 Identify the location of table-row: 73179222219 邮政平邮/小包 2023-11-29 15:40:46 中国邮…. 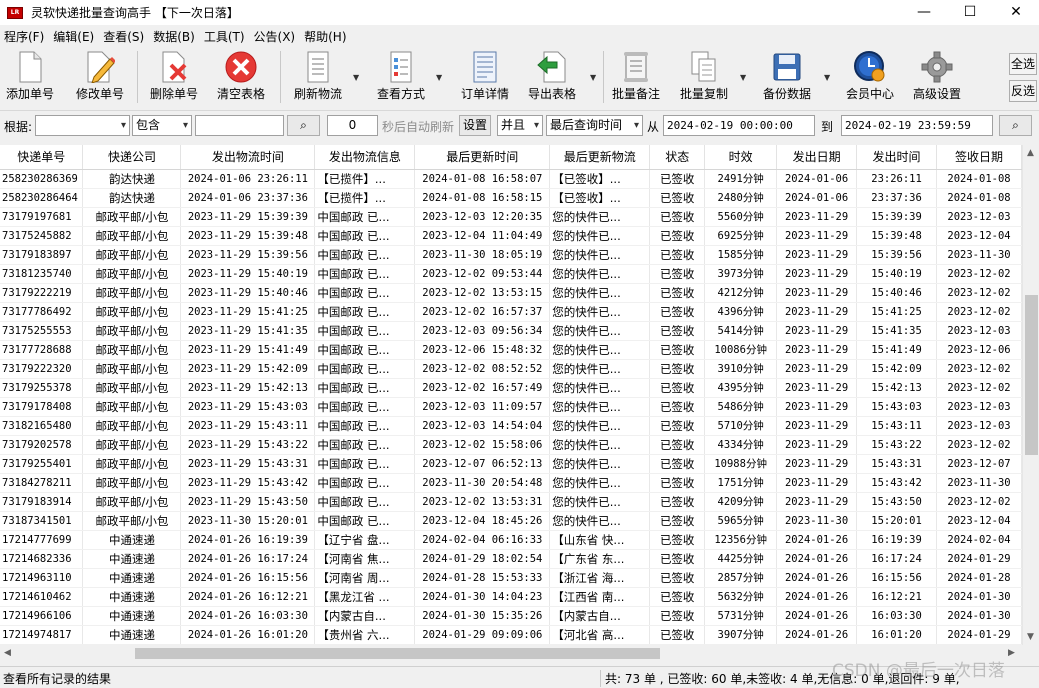
(511, 293).